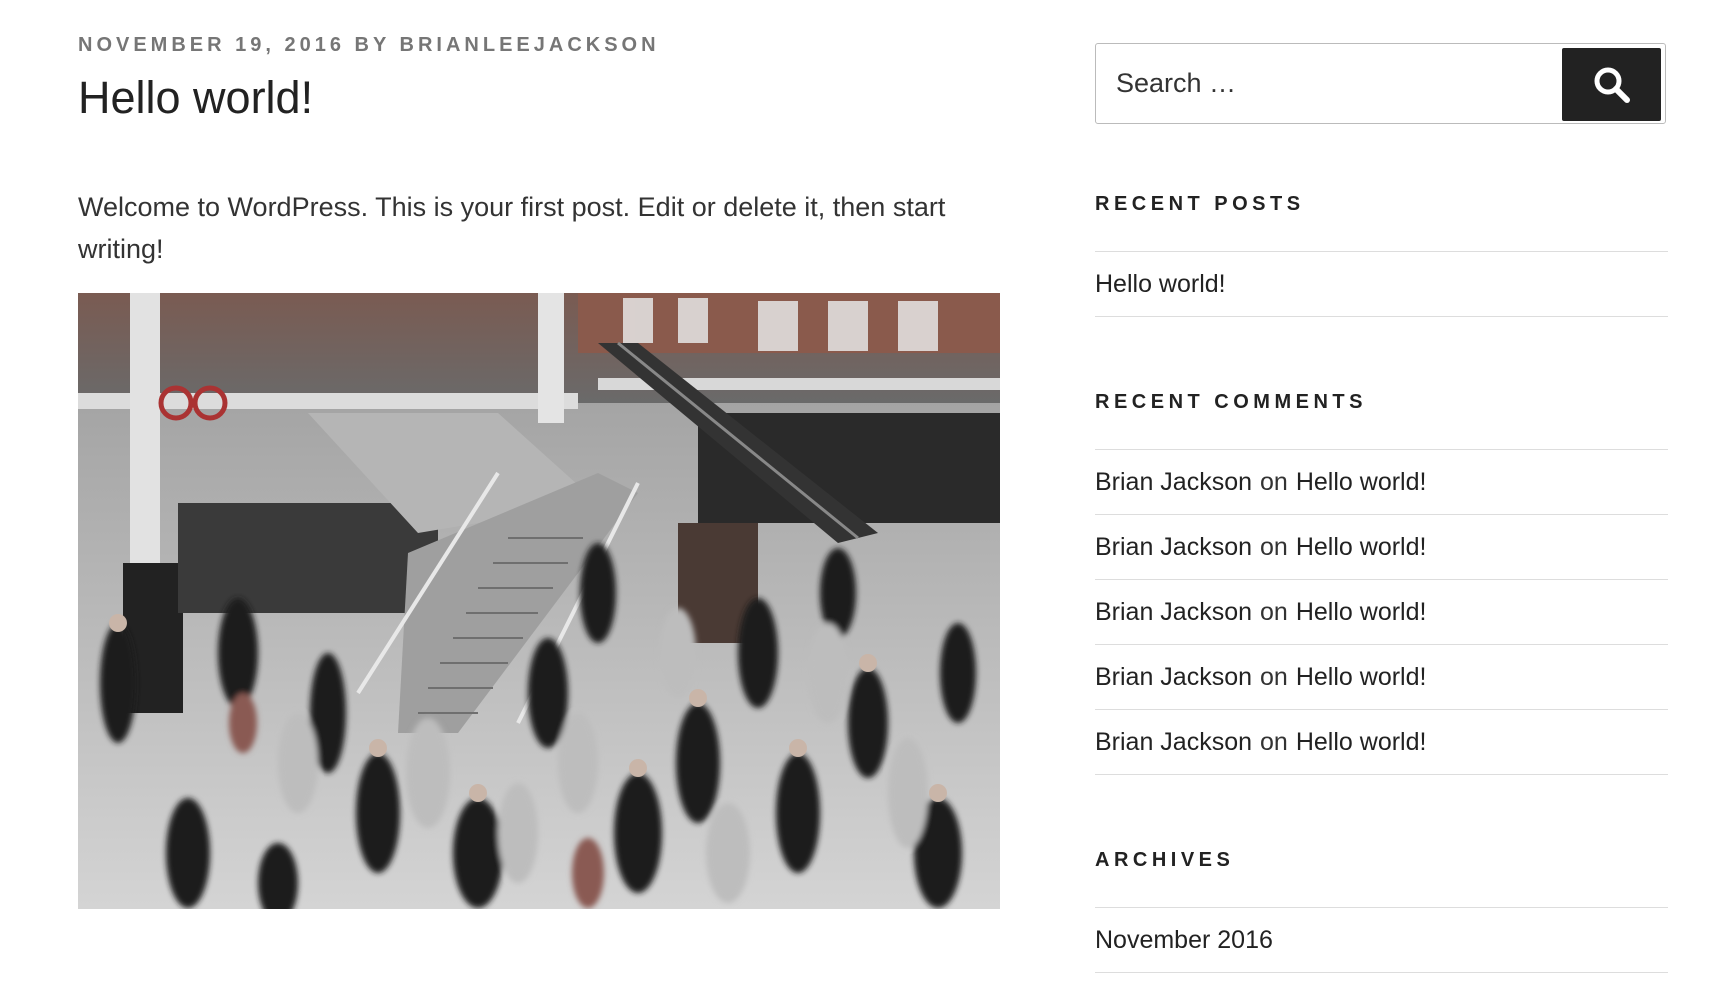  What do you see at coordinates (196, 97) in the screenshot?
I see `post-title: Hello world!` at bounding box center [196, 97].